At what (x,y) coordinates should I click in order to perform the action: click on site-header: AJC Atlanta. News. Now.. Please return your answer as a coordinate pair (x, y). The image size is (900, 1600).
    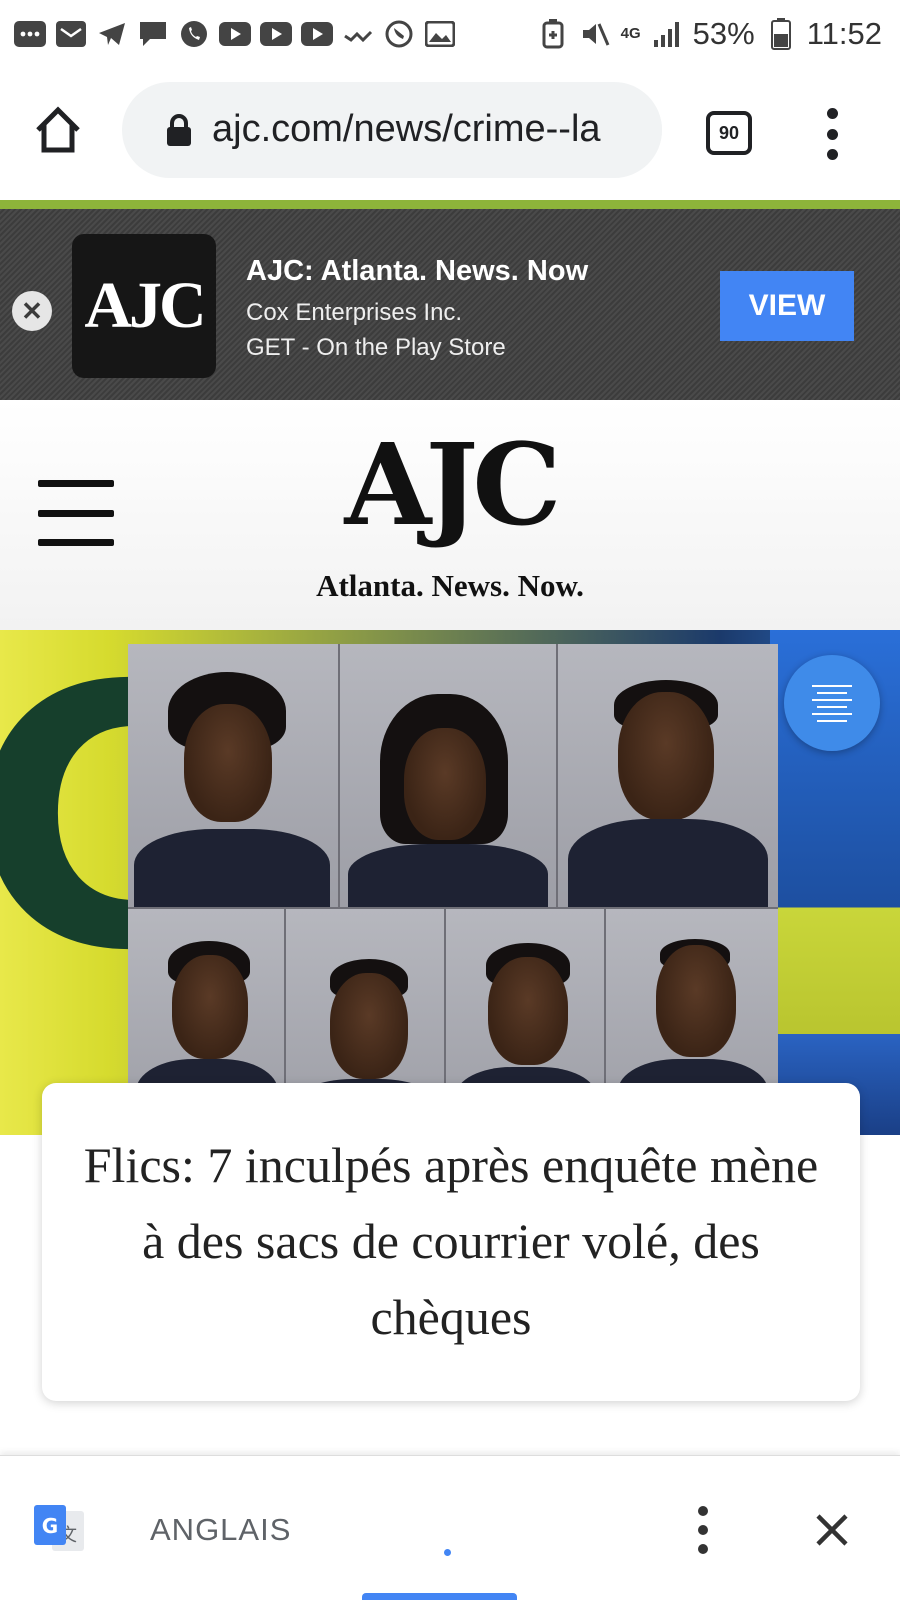
    Looking at the image, I should click on (450, 515).